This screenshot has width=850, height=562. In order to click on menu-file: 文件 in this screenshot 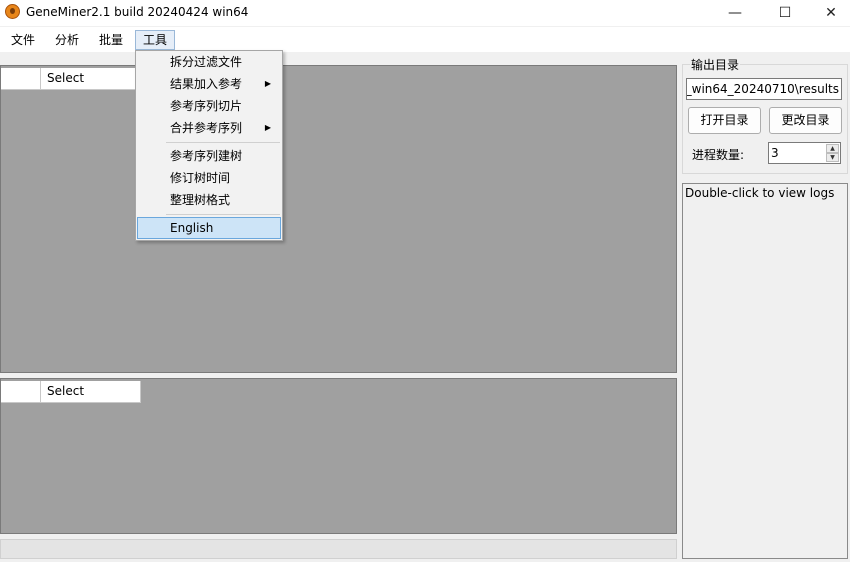, I will do `click(23, 40)`.